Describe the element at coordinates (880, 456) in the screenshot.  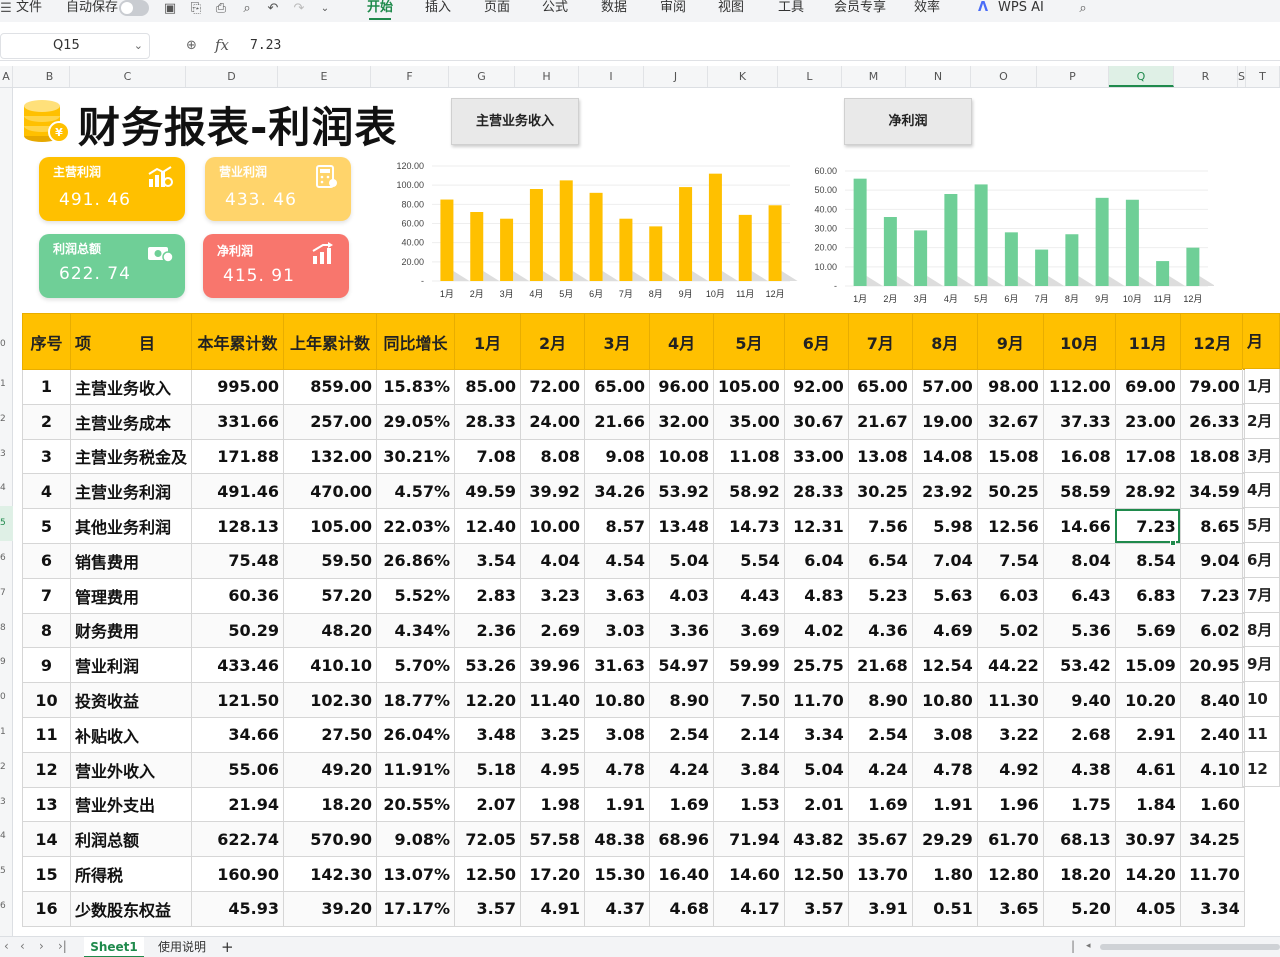
I see `value-cell: 13.08` at that location.